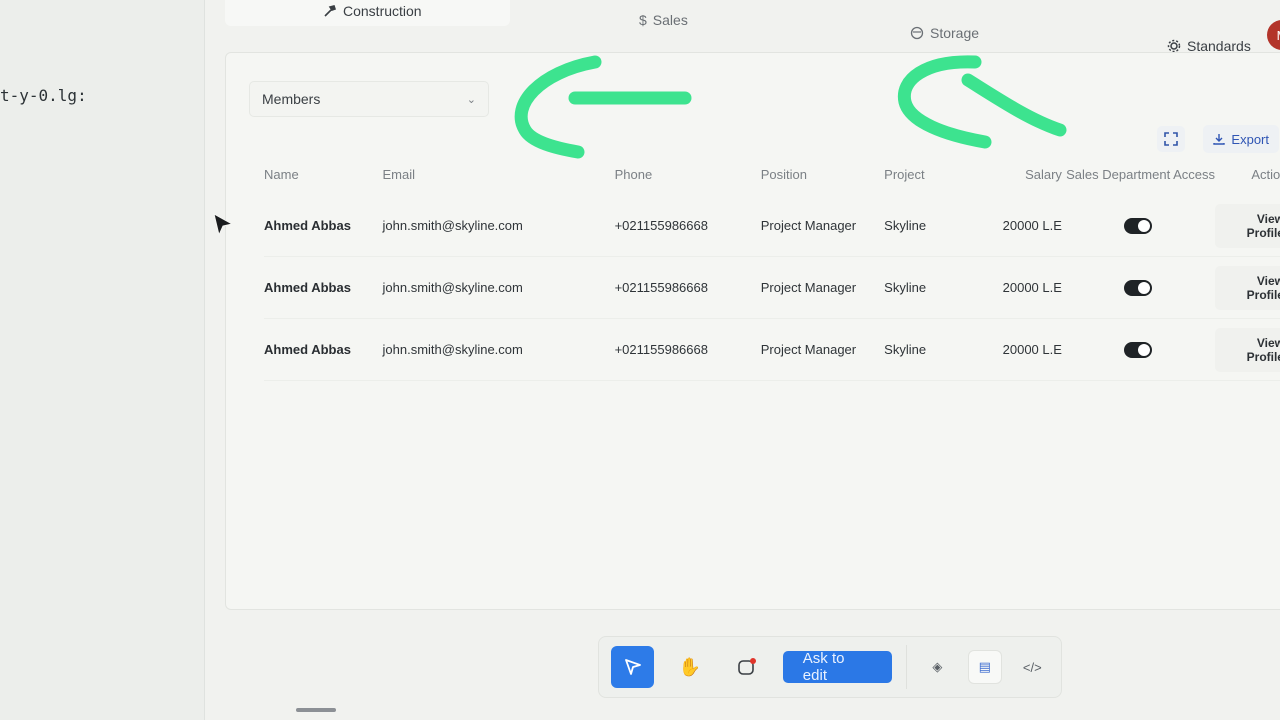 The image size is (1280, 720). I want to click on header-email: Email, so click(399, 174).